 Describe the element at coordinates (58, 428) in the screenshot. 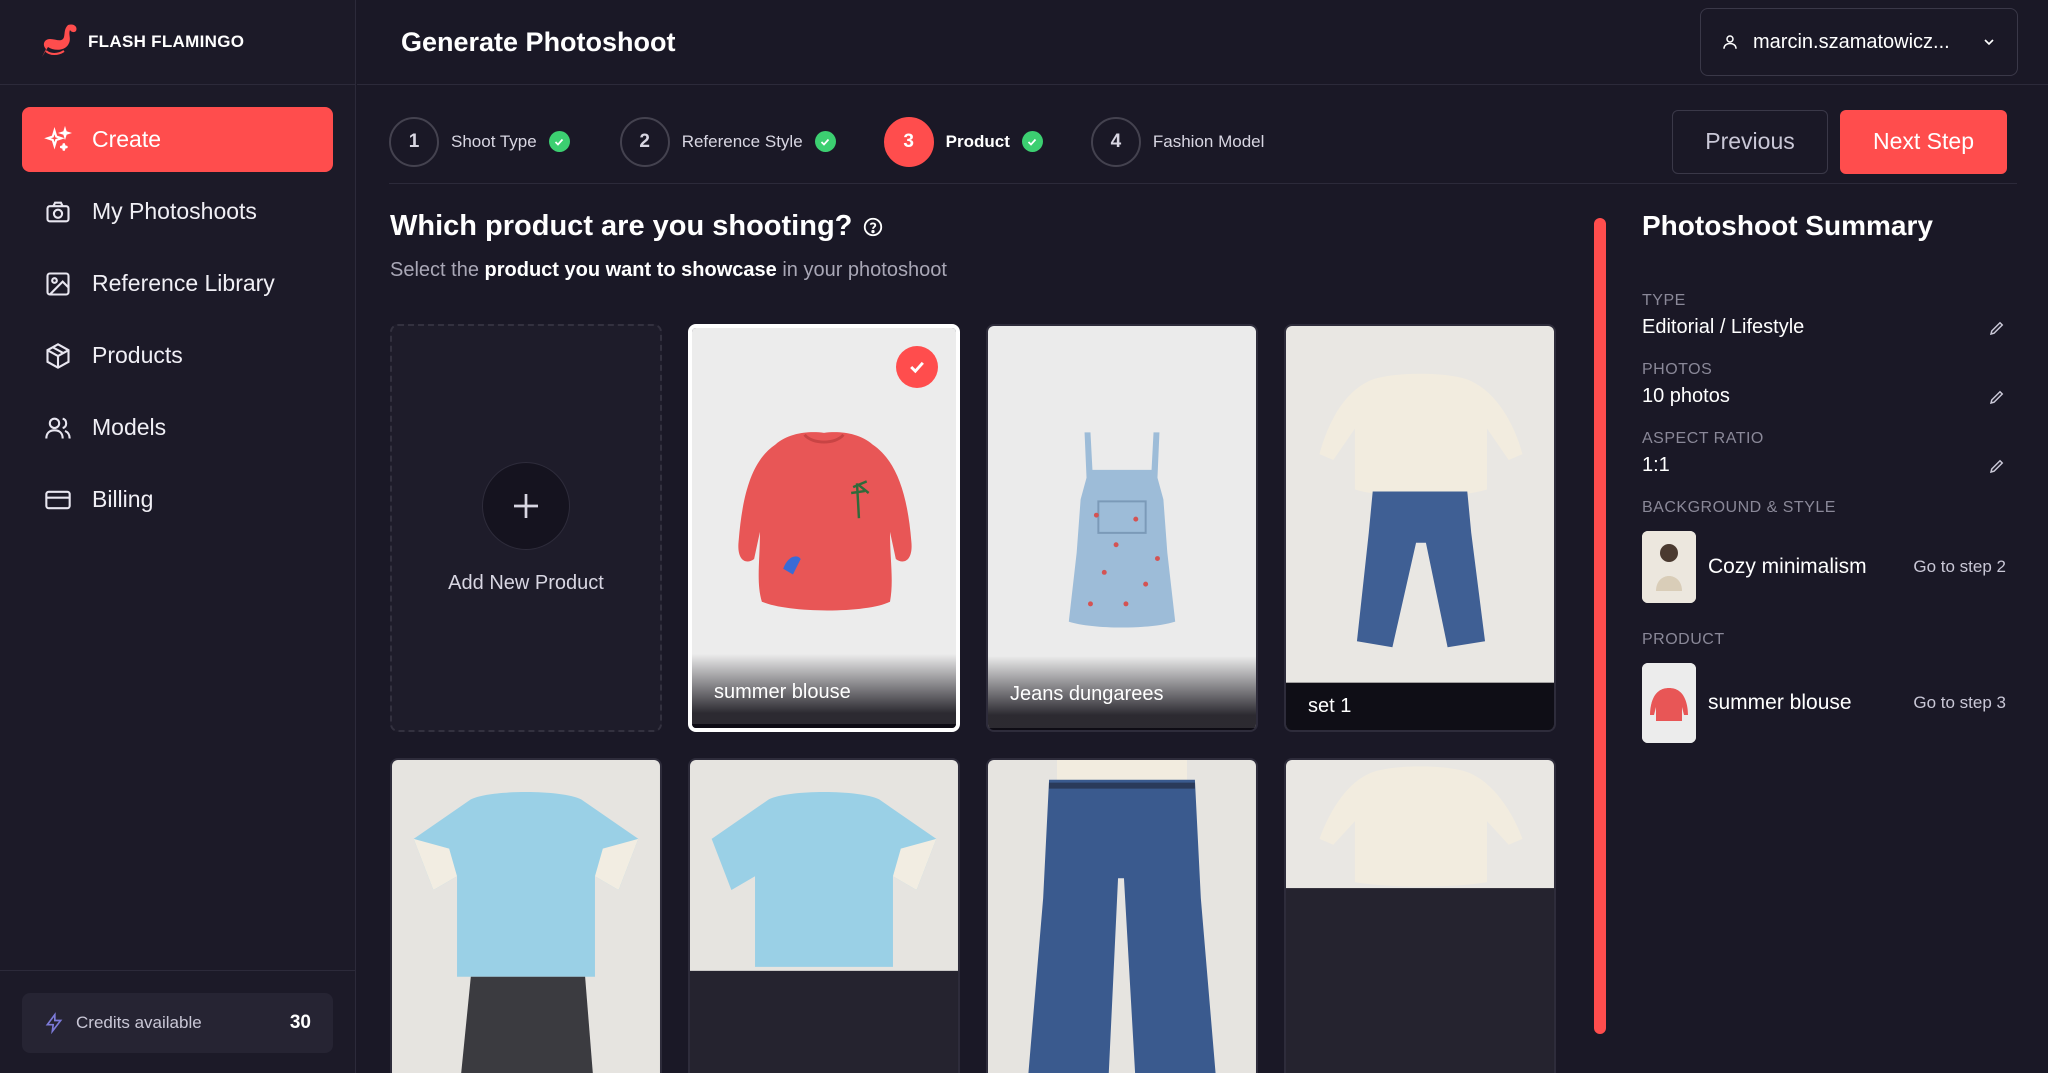

I see `users-icon` at that location.